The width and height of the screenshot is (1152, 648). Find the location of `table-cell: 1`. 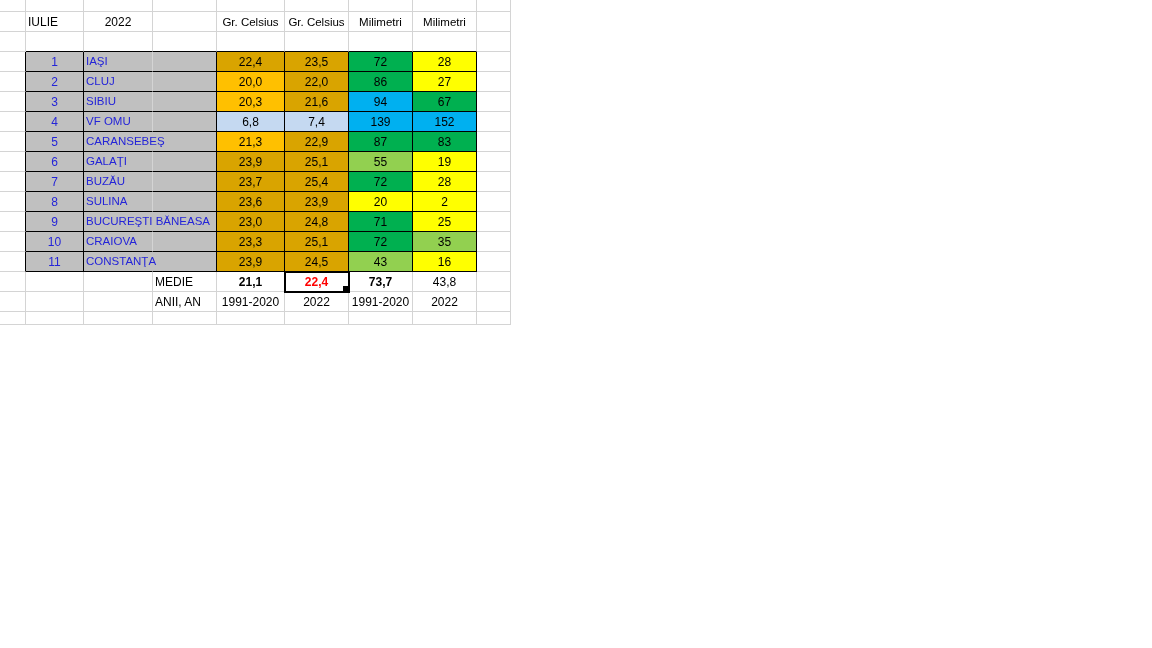

table-cell: 1 is located at coordinates (55, 62).